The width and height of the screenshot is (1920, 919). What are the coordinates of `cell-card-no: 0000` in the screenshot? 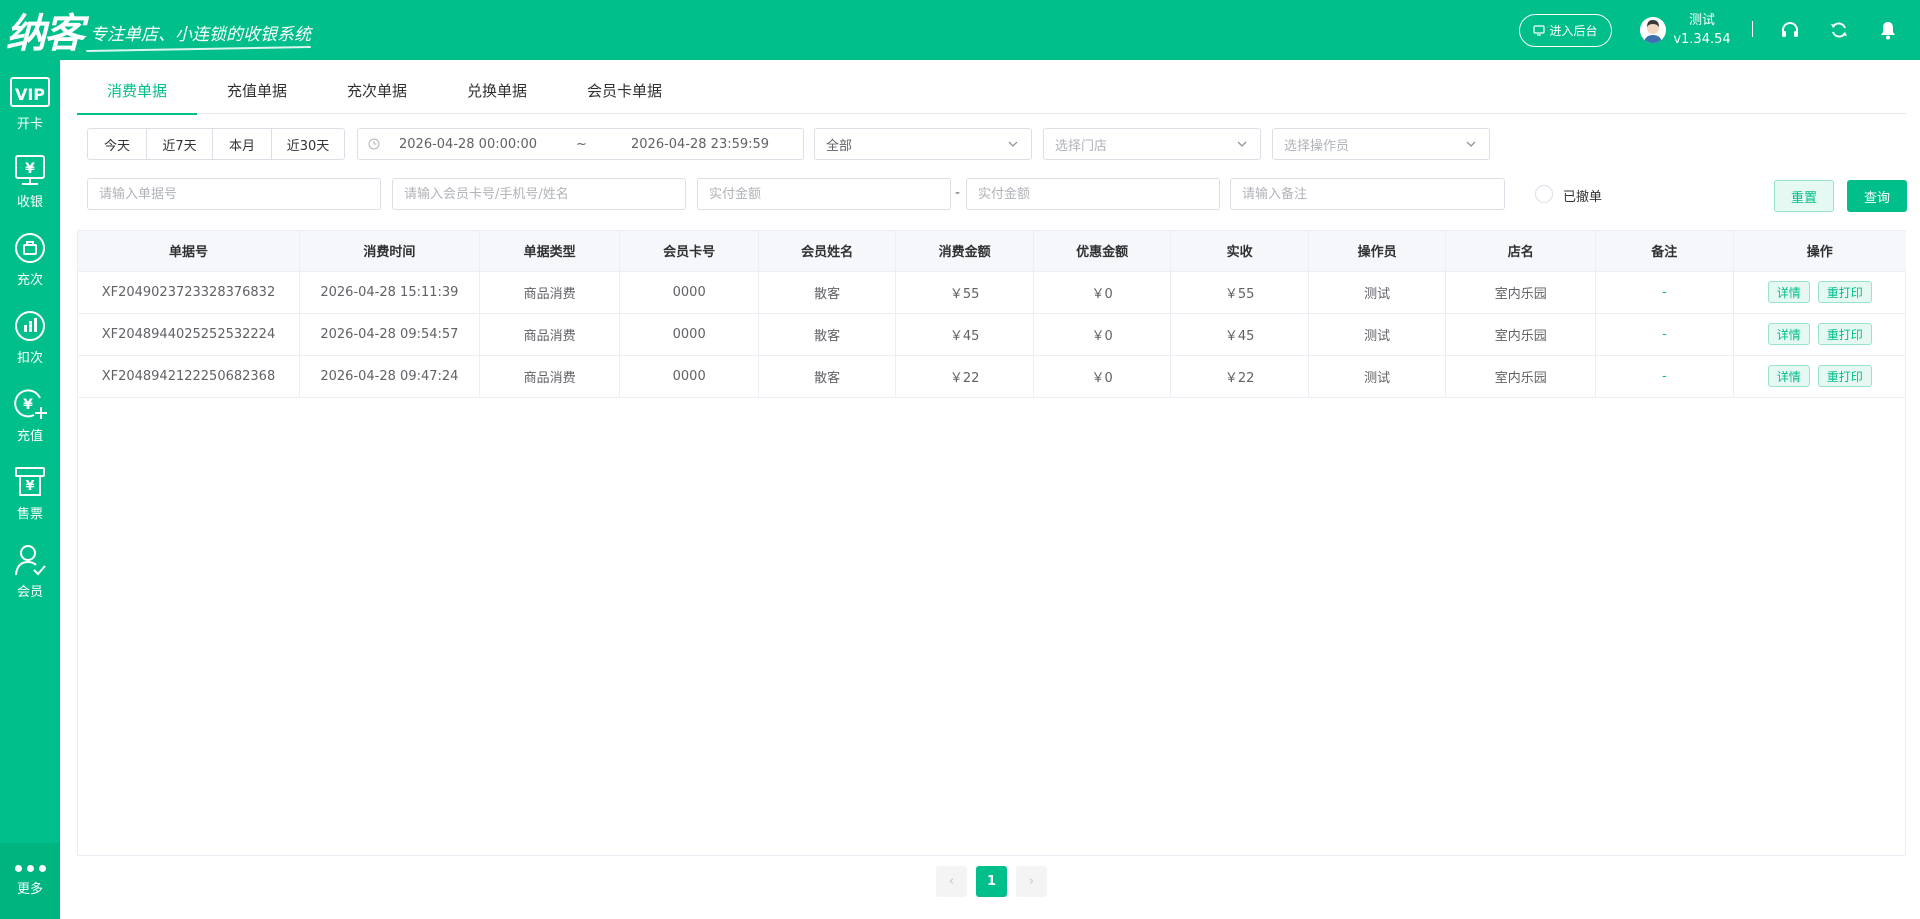 It's located at (689, 334).